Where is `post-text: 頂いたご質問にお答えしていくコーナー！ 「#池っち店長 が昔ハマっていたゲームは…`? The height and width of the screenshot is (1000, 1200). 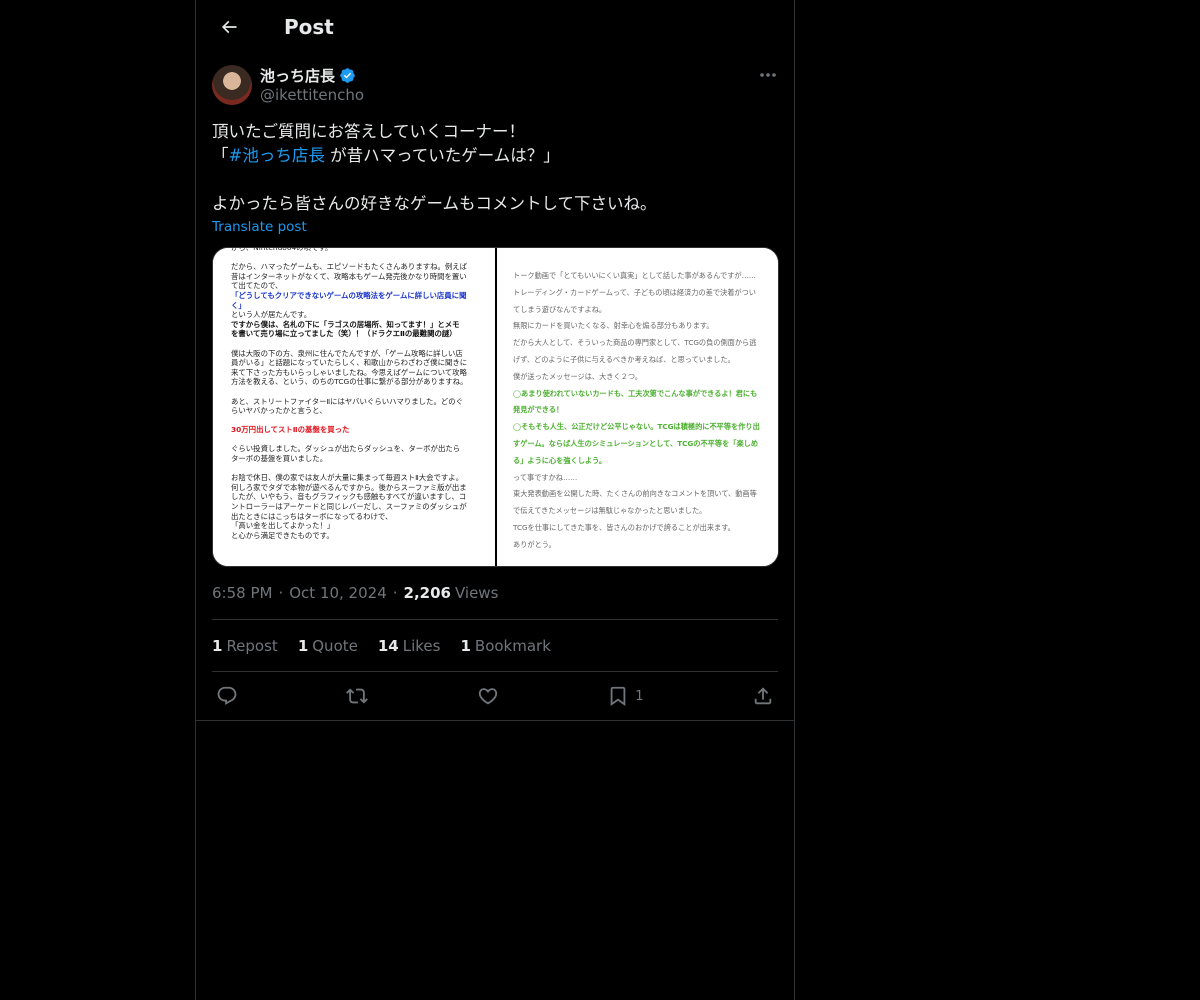 post-text: 頂いたご質問にお答えしていくコーナー！ 「#池っち店長 が昔ハマっていたゲームは… is located at coordinates (496, 168).